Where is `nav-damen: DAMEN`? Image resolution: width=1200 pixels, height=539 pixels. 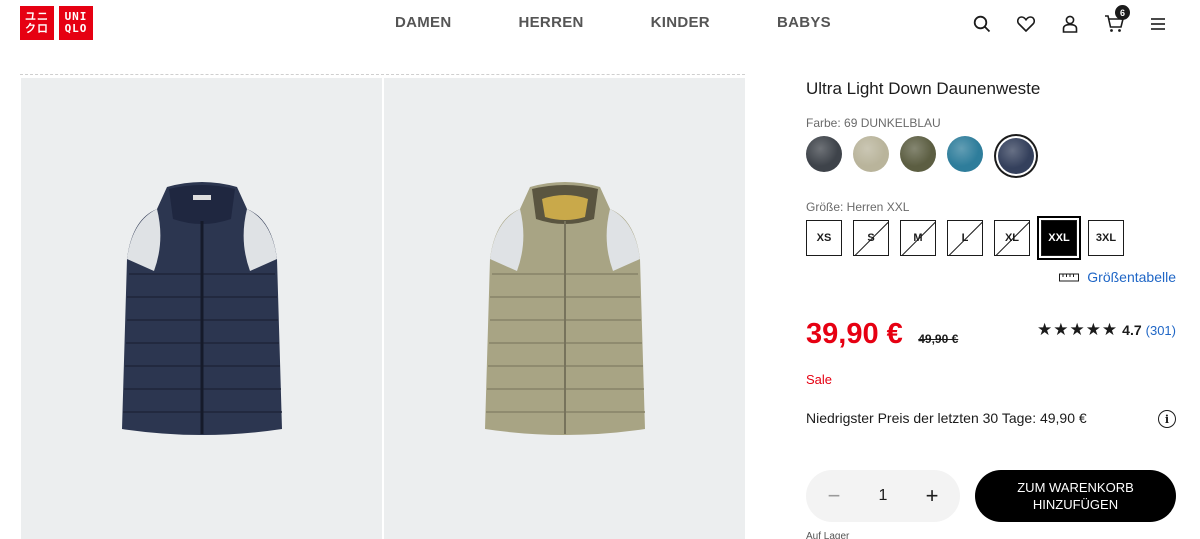 nav-damen: DAMEN is located at coordinates (423, 22).